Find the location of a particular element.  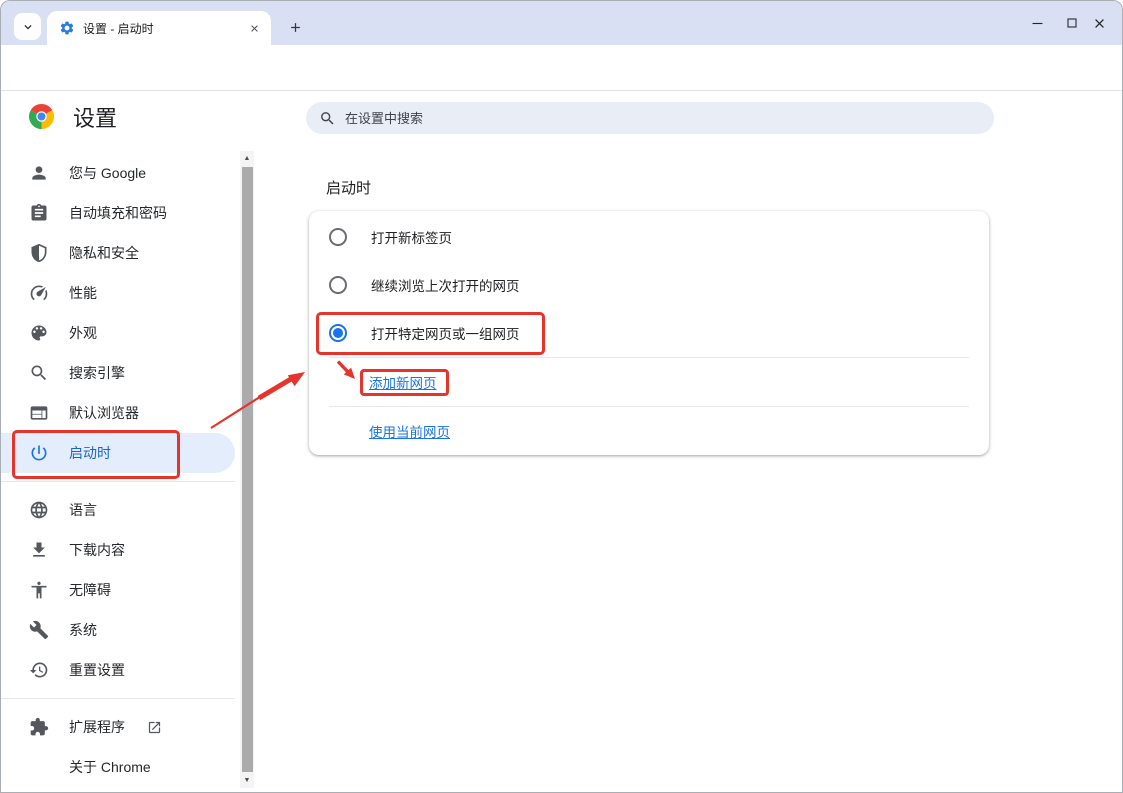

browser-toolbar: Chrome chrome://settings/onStartup is located at coordinates (561, 86).